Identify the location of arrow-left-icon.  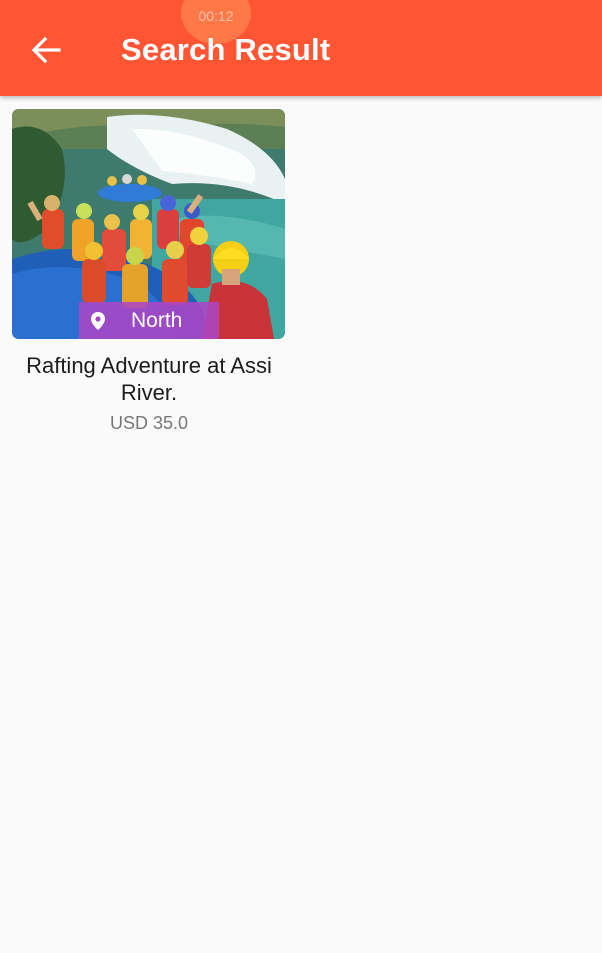
(46, 50).